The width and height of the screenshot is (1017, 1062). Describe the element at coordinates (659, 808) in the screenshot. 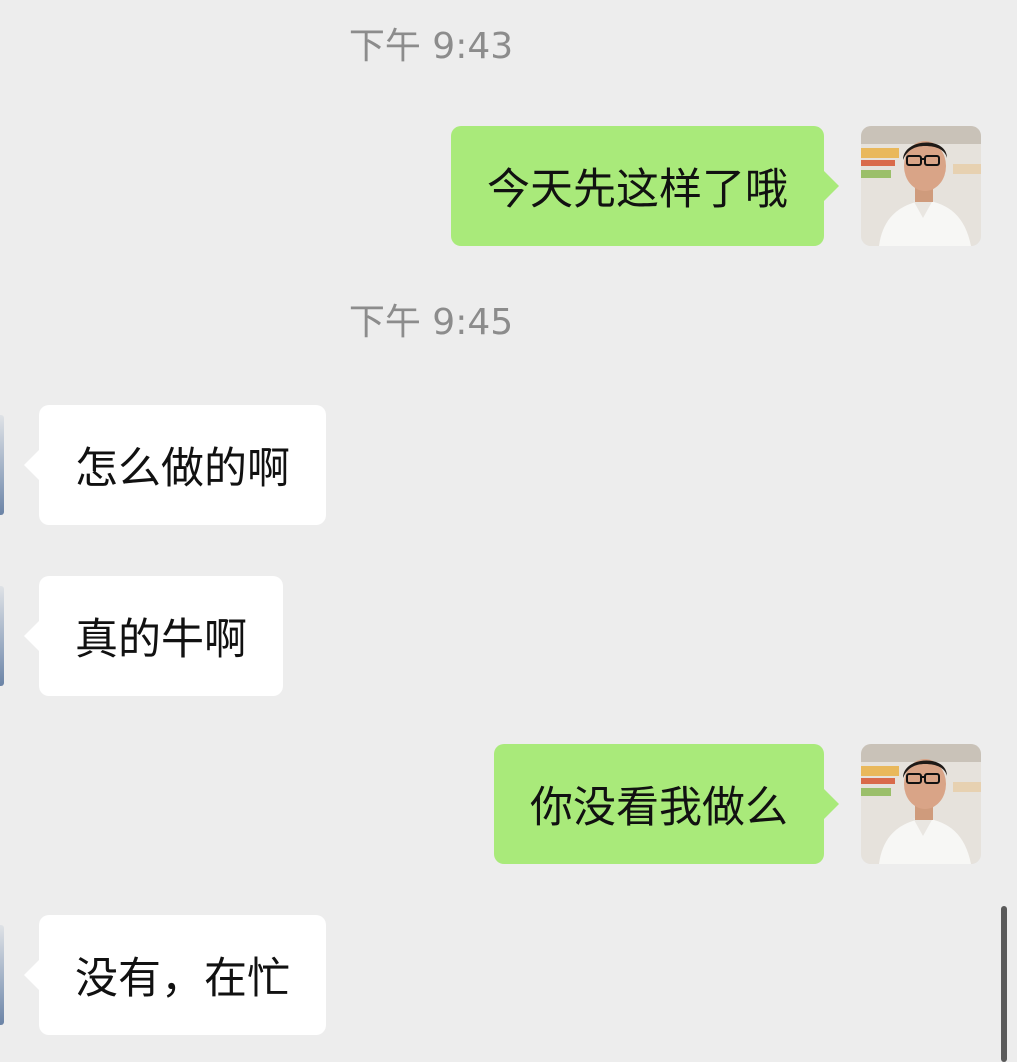

I see `message-text: 你没看我做么` at that location.